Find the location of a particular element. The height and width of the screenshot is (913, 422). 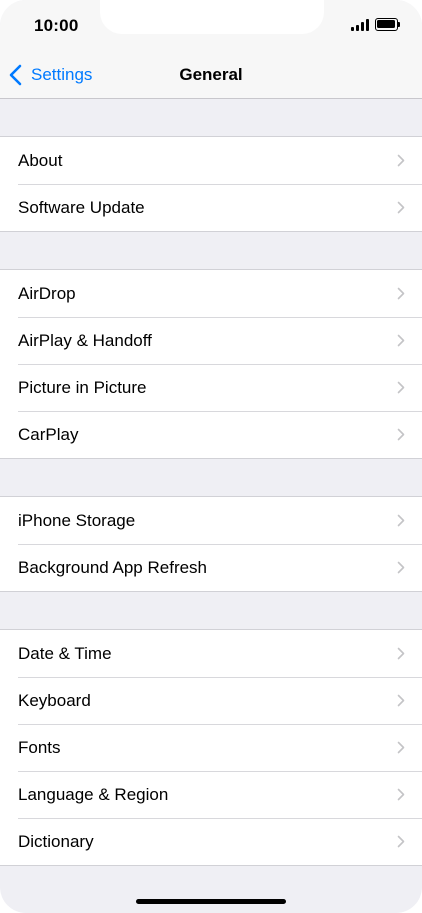

row-label: CarPlay is located at coordinates (48, 434).